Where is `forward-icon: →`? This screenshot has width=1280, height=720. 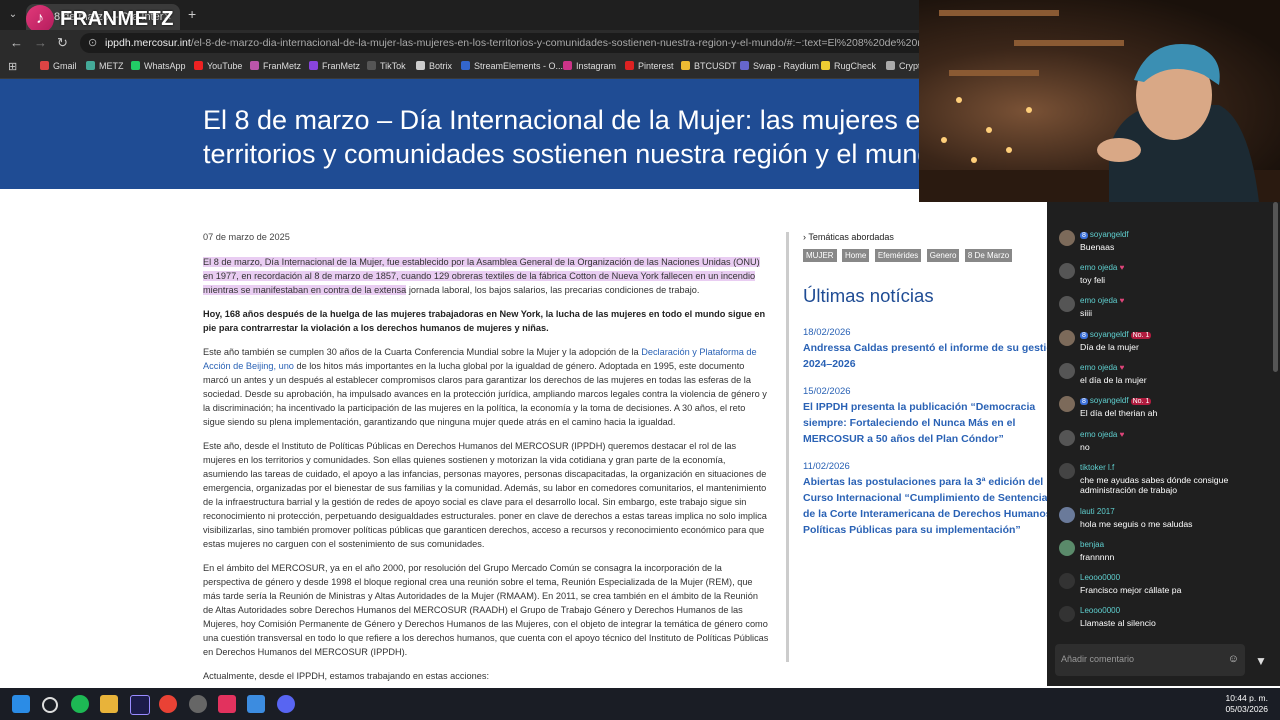
forward-icon: → is located at coordinates (40, 42).